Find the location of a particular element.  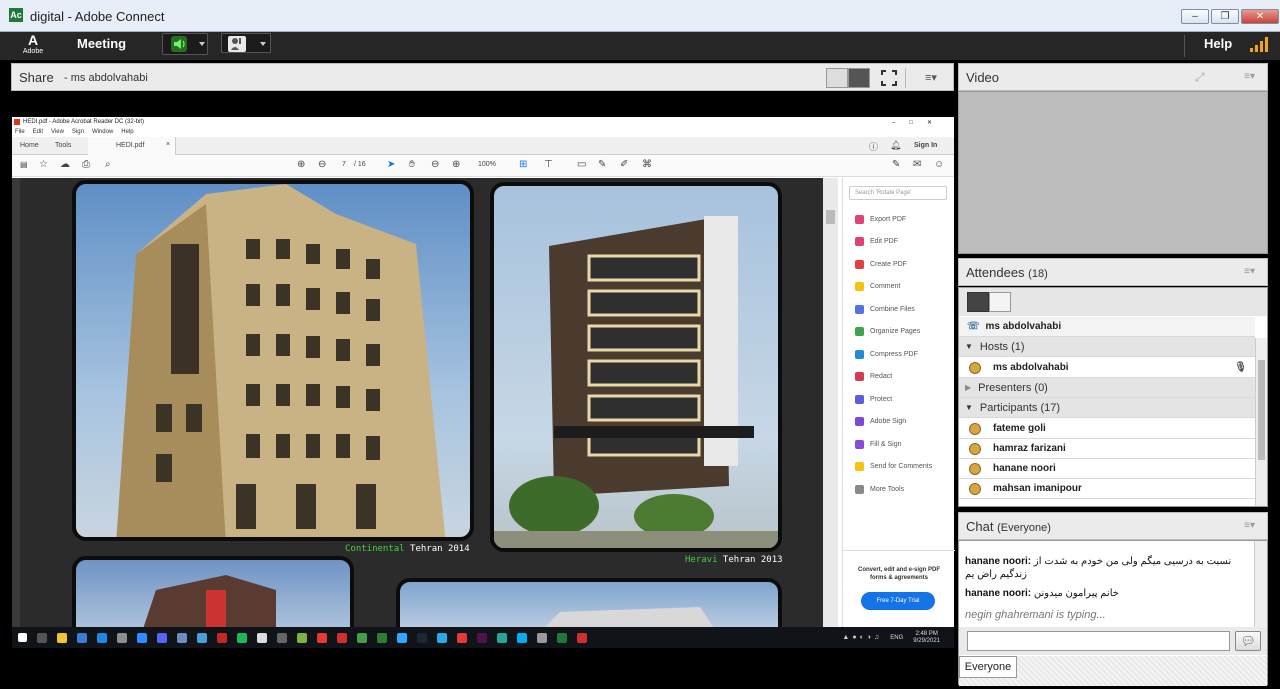

participant-row: fateme goli is located at coordinates (1107, 429).